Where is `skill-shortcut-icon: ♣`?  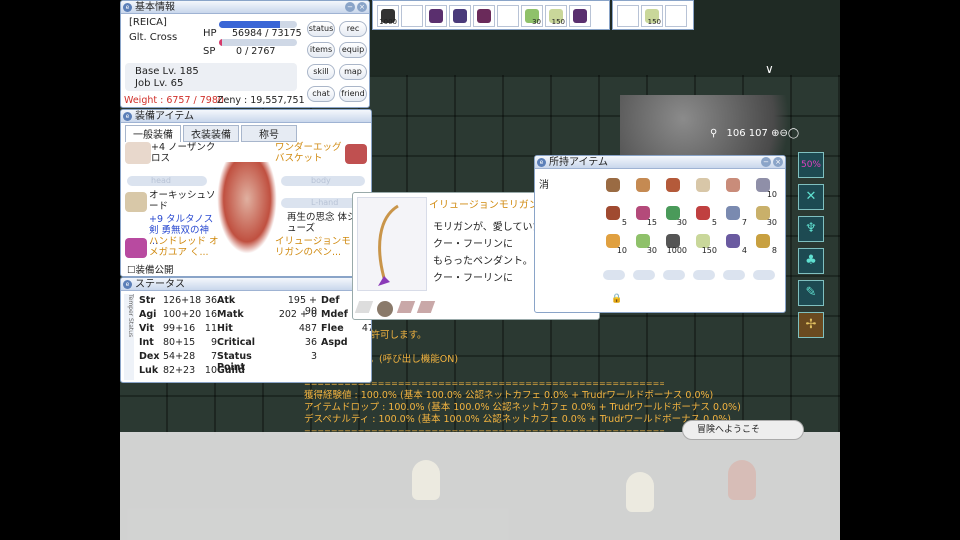
skill-shortcut-icon: ♣ is located at coordinates (811, 261).